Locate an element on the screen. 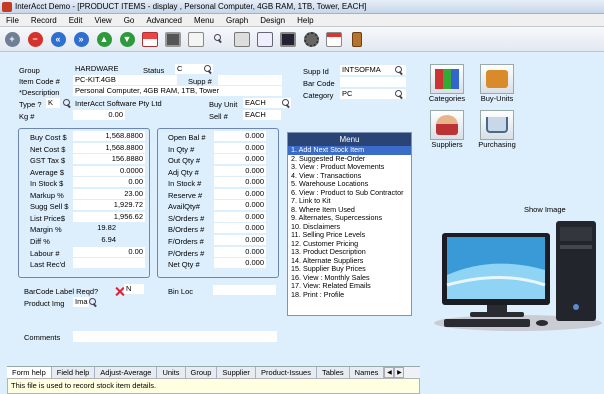 This screenshot has width=604, height=394. edit-button is located at coordinates (196, 39).